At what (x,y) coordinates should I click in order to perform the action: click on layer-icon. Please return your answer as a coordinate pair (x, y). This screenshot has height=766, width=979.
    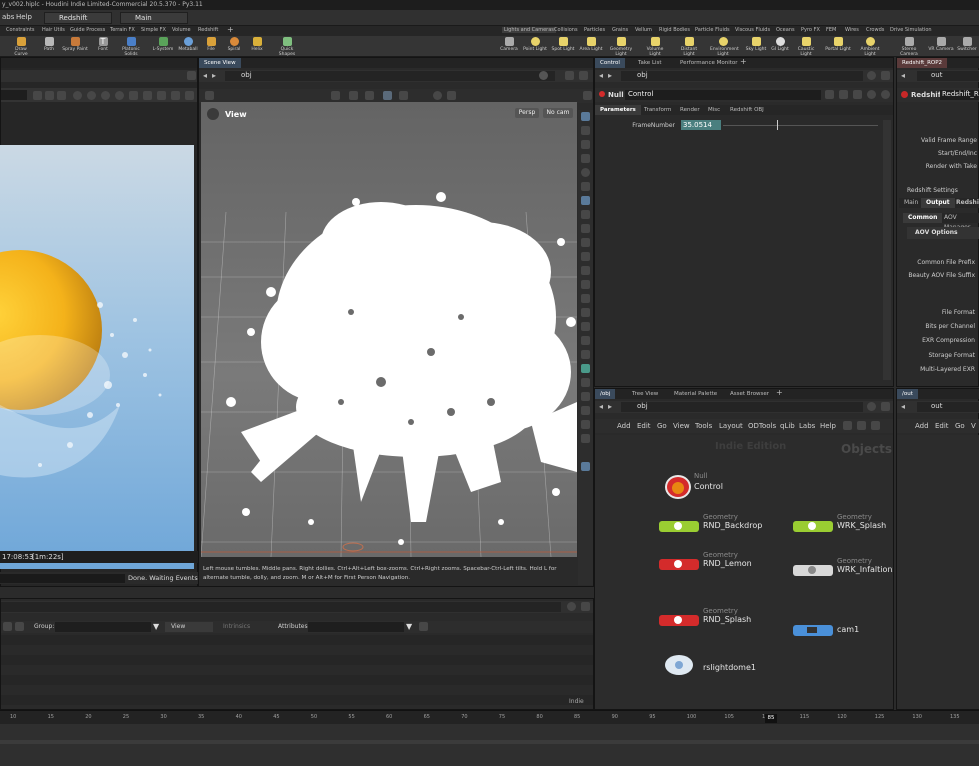
    Looking at the image, I should click on (585, 368).